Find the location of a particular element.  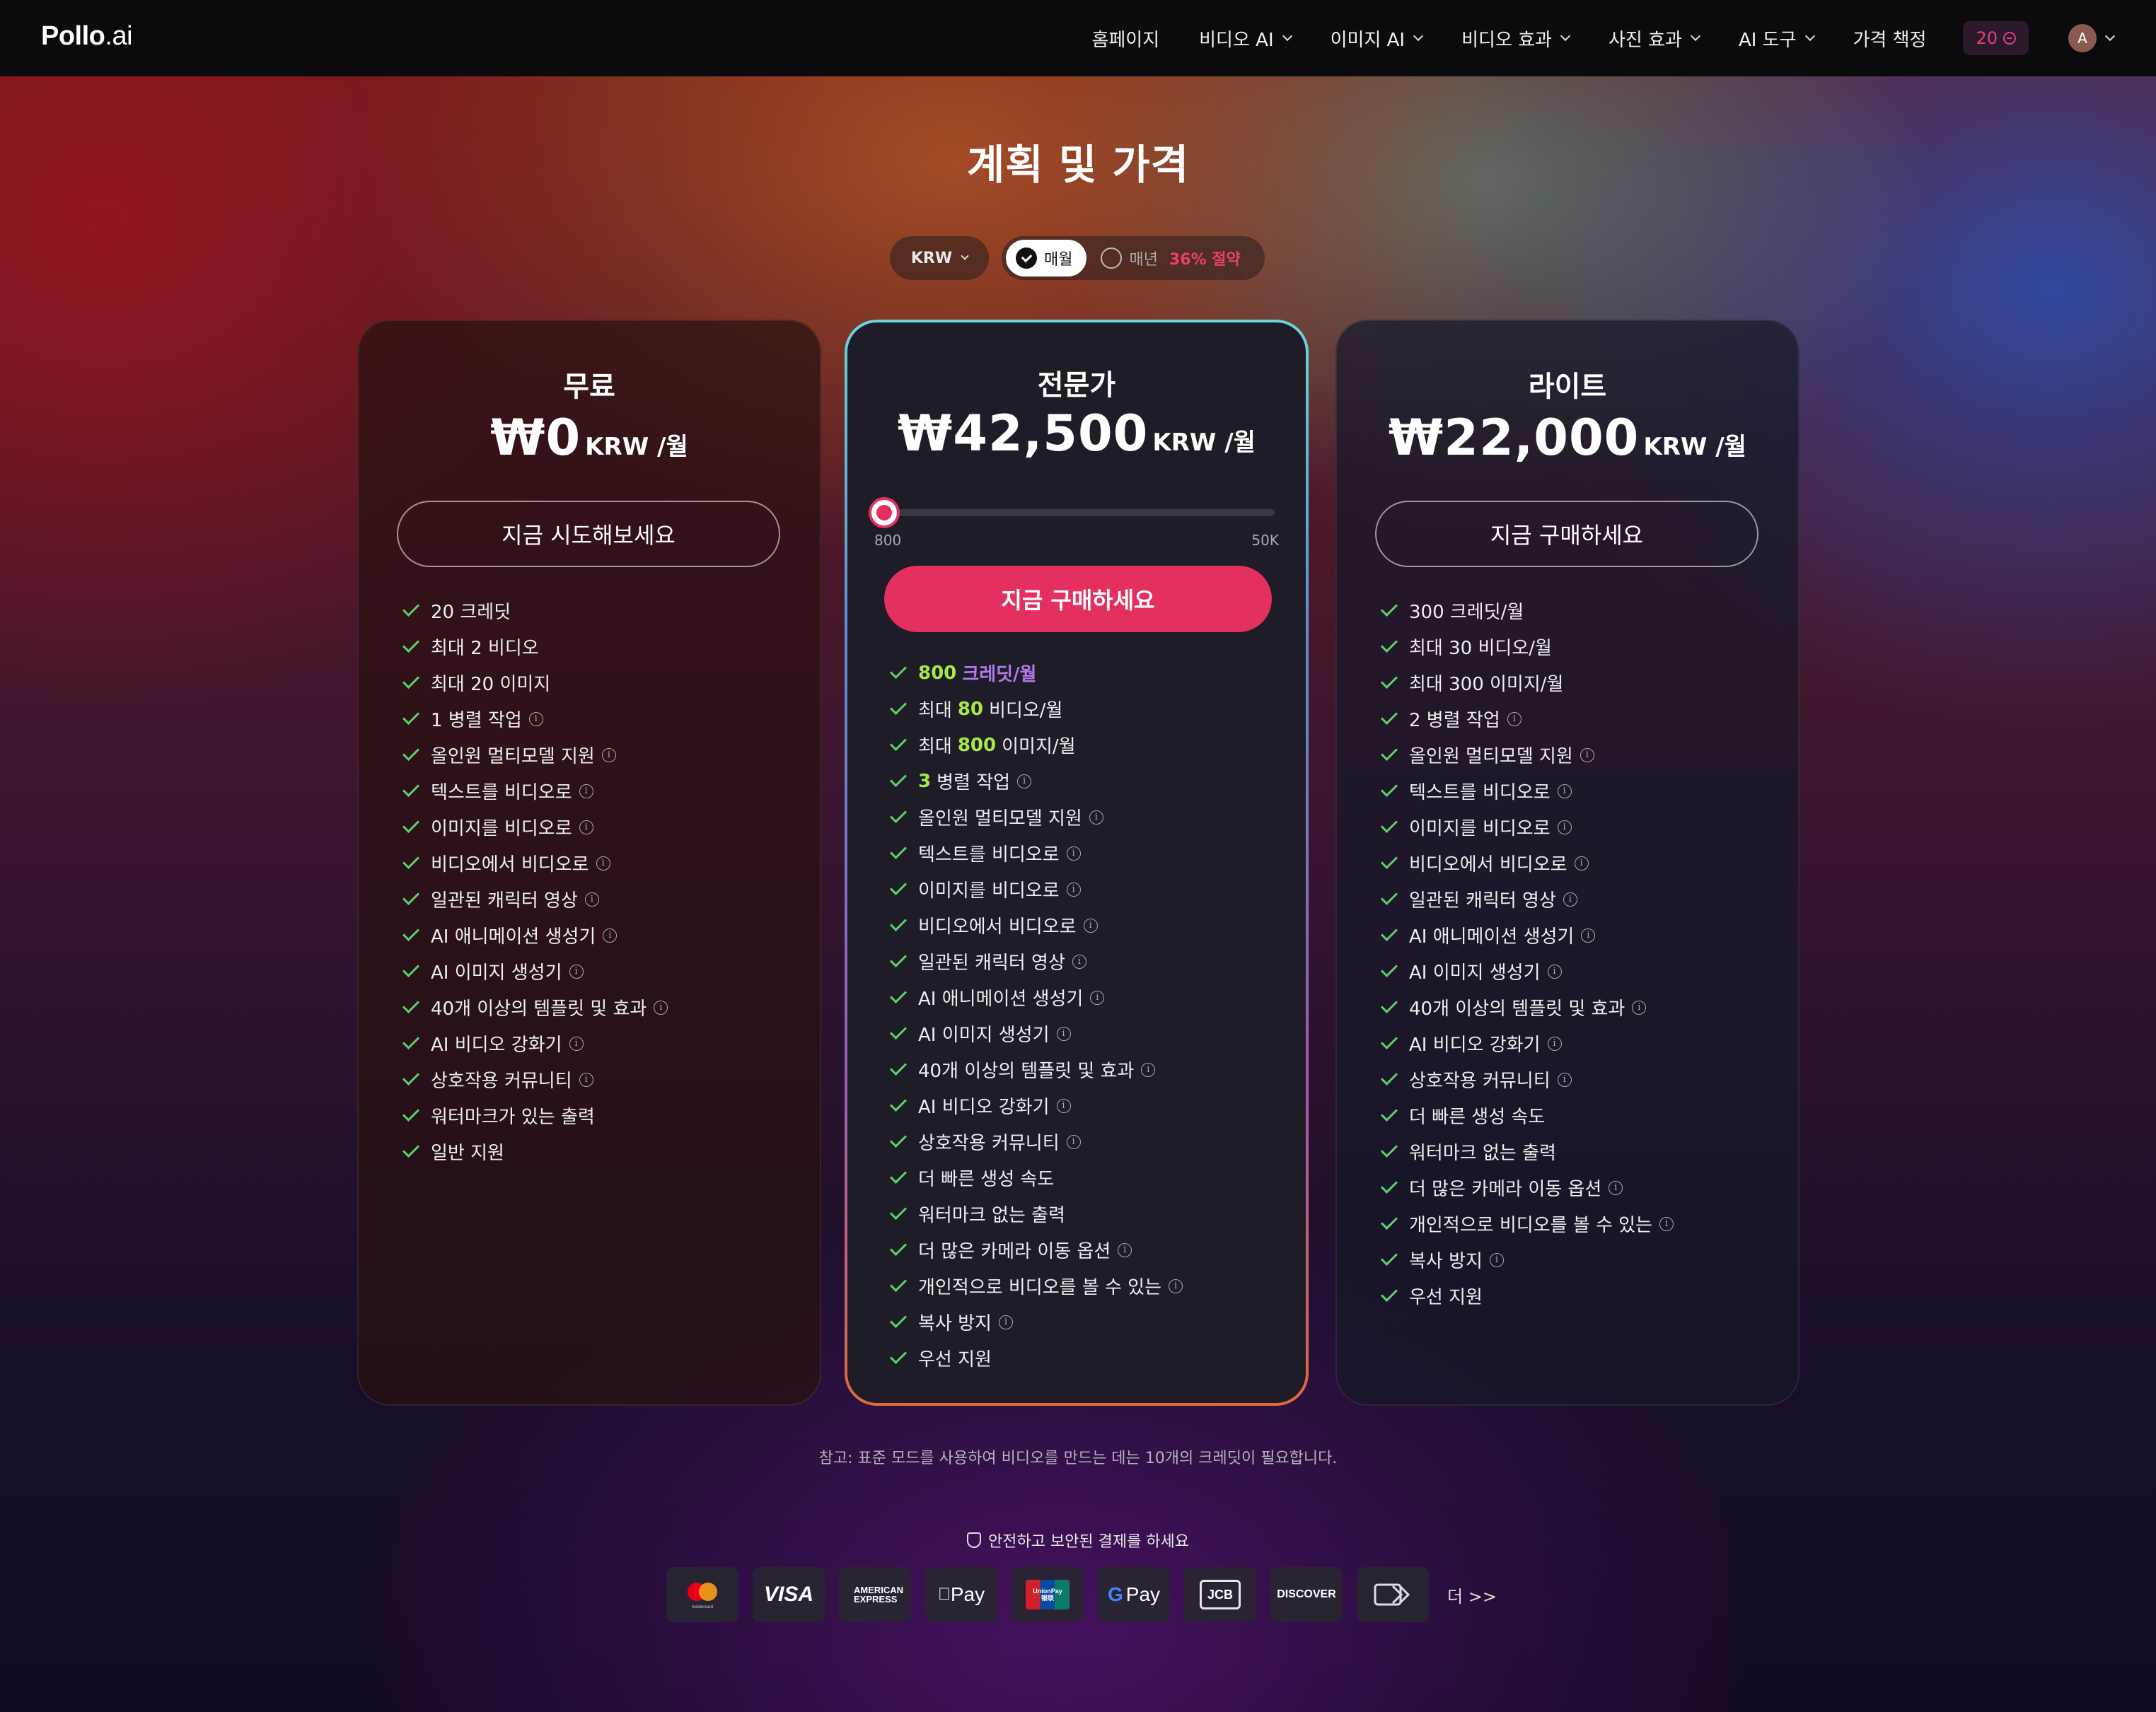

list-item: 최대 300 이미지/월 is located at coordinates (1526, 683).